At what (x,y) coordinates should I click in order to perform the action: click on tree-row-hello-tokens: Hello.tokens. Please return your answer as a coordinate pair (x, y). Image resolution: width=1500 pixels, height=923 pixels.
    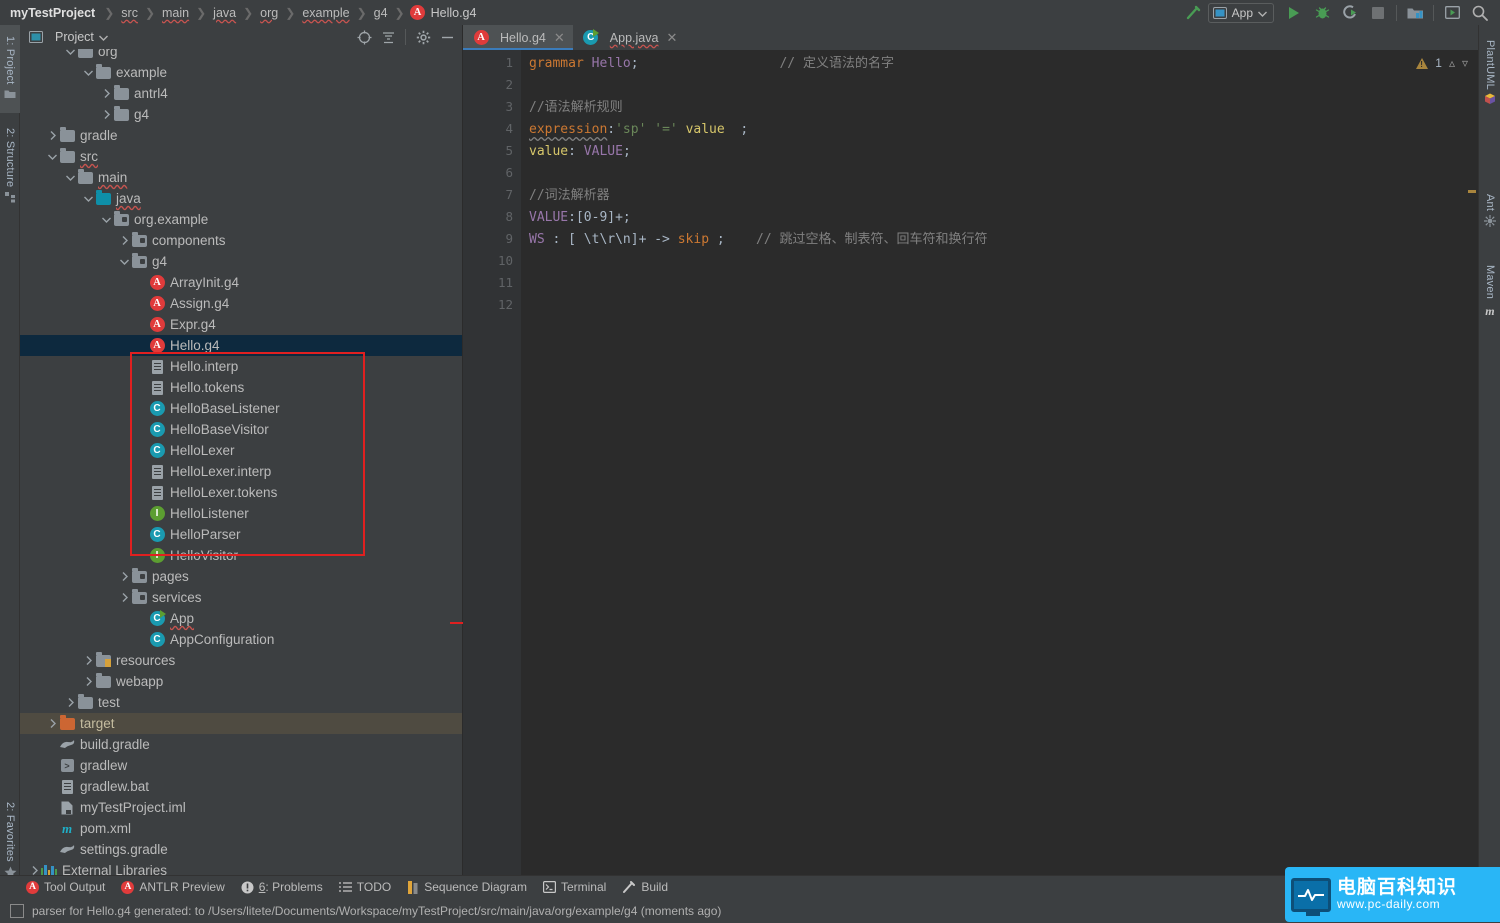
    Looking at the image, I should click on (241, 387).